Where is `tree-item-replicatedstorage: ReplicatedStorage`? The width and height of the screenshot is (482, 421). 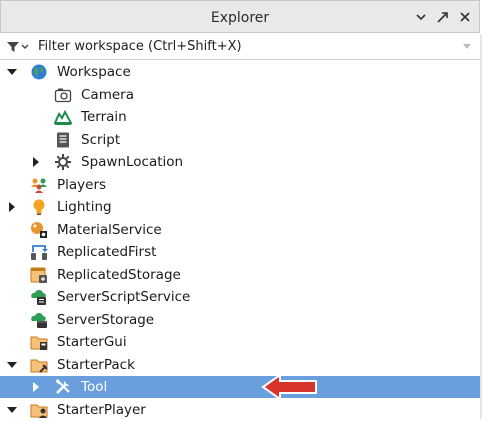
tree-item-replicatedstorage: ReplicatedStorage is located at coordinates (240, 275).